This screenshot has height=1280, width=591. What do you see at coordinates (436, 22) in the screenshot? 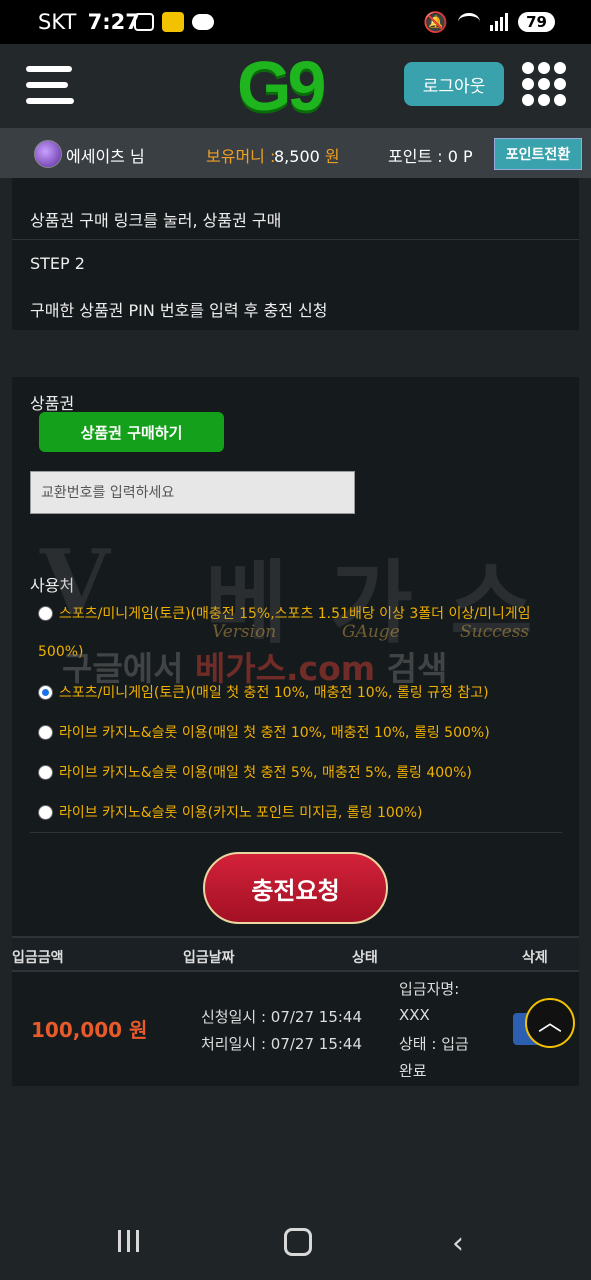
I see `mute-icon: 🔕` at bounding box center [436, 22].